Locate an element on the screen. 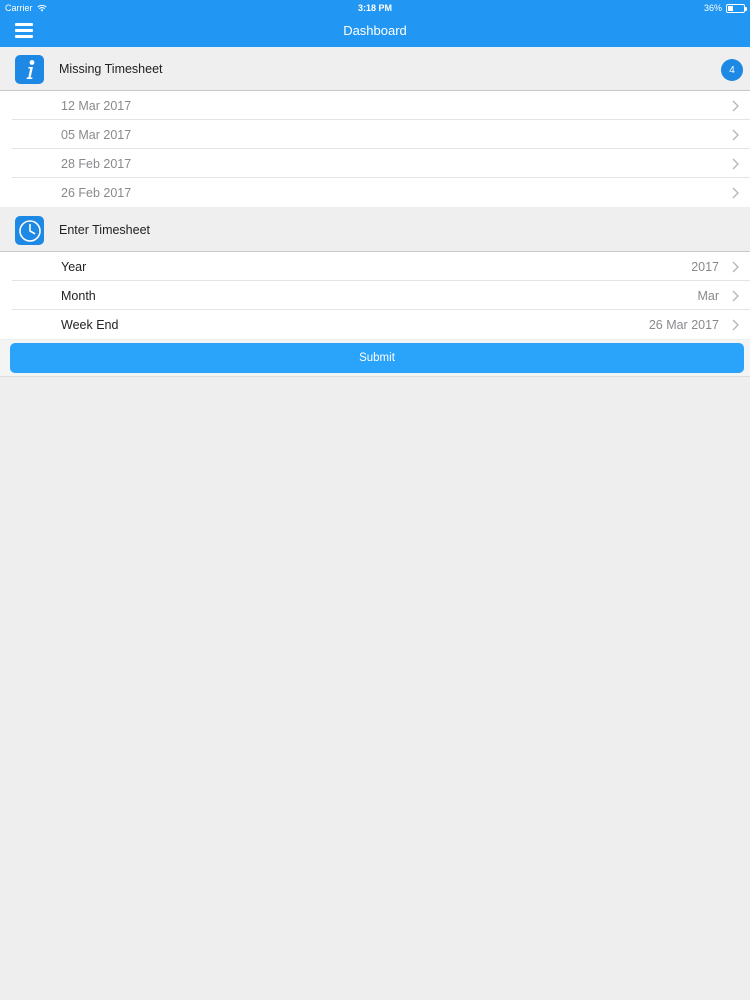 The width and height of the screenshot is (750, 1000). missing-date-label: 05 Mar 2017 is located at coordinates (96, 135).